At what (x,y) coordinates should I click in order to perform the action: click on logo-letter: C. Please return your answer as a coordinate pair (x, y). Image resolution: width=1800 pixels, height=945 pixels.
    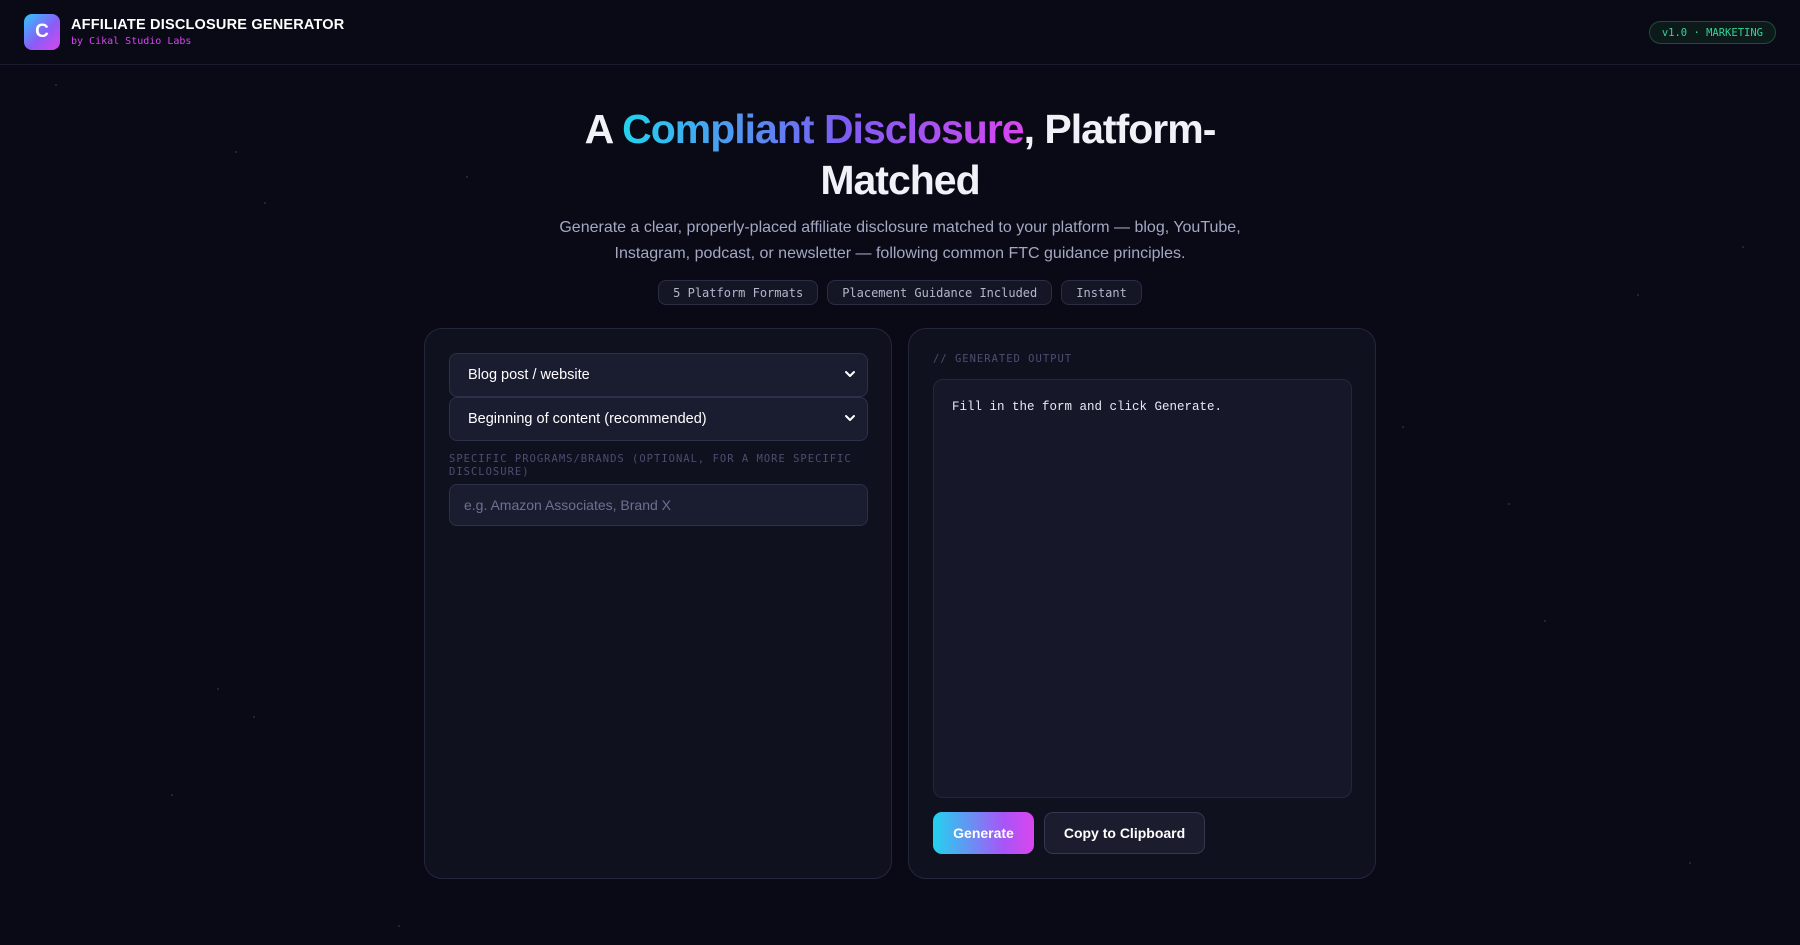
    Looking at the image, I should click on (42, 31).